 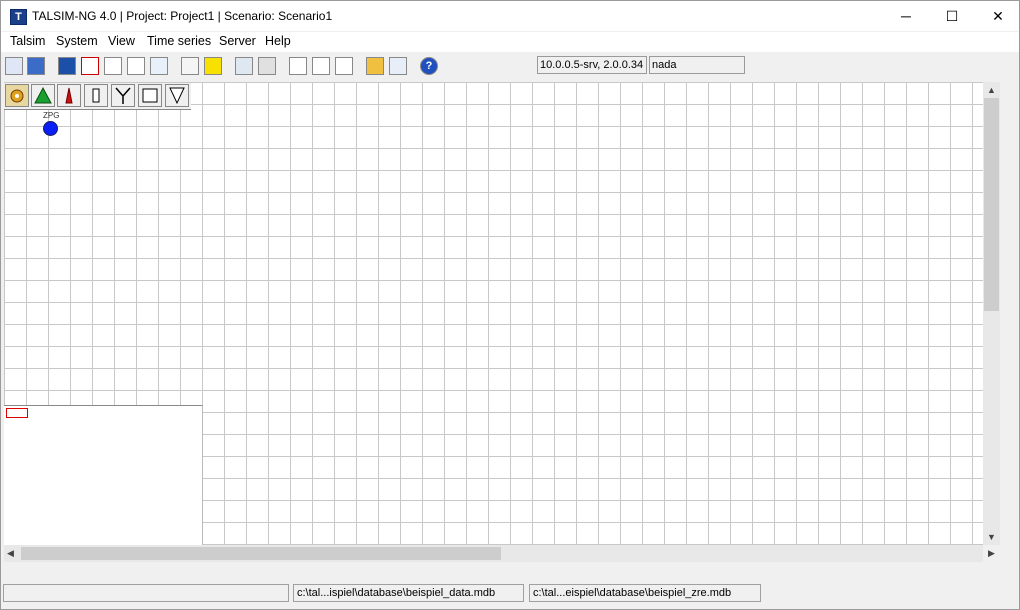 I want to click on node-label: ZPG, so click(x=51, y=115).